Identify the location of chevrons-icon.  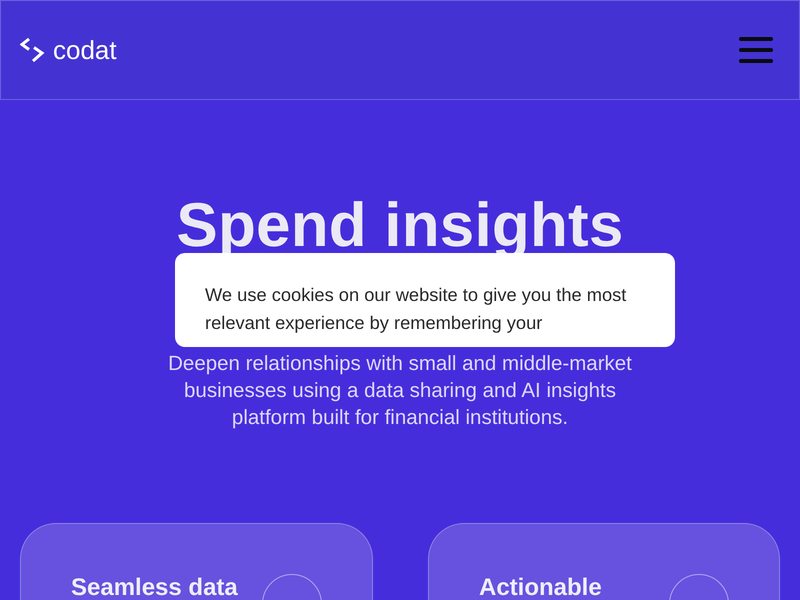
(32, 50).